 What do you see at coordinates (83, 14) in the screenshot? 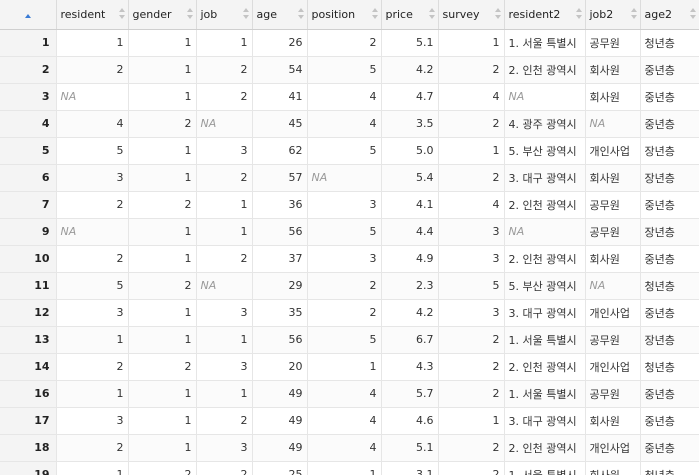
I see `column-header-label: resident` at bounding box center [83, 14].